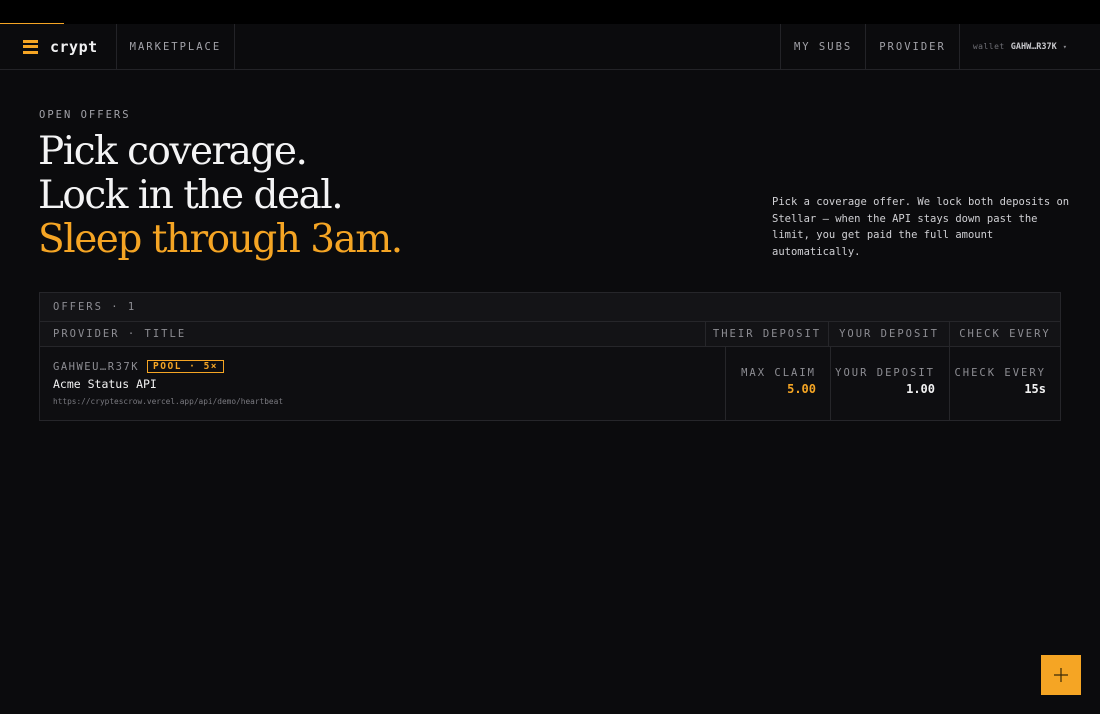  I want to click on check-every-label: CHECK EVERY, so click(1000, 373).